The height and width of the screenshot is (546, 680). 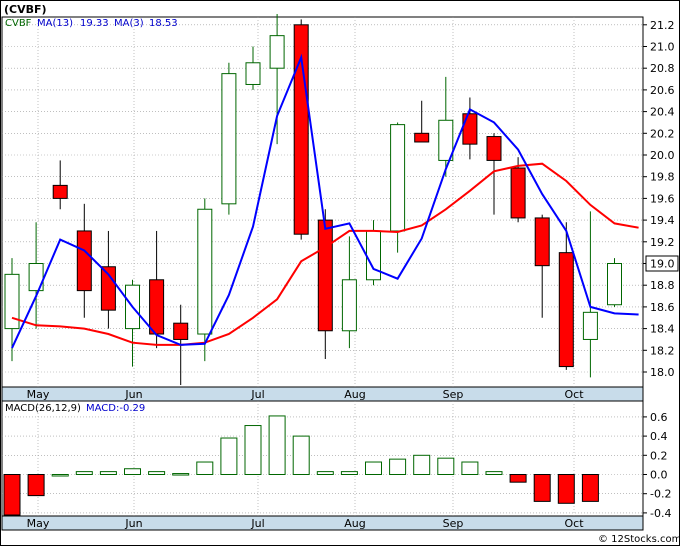 I want to click on price-month-band, so click(x=322, y=394).